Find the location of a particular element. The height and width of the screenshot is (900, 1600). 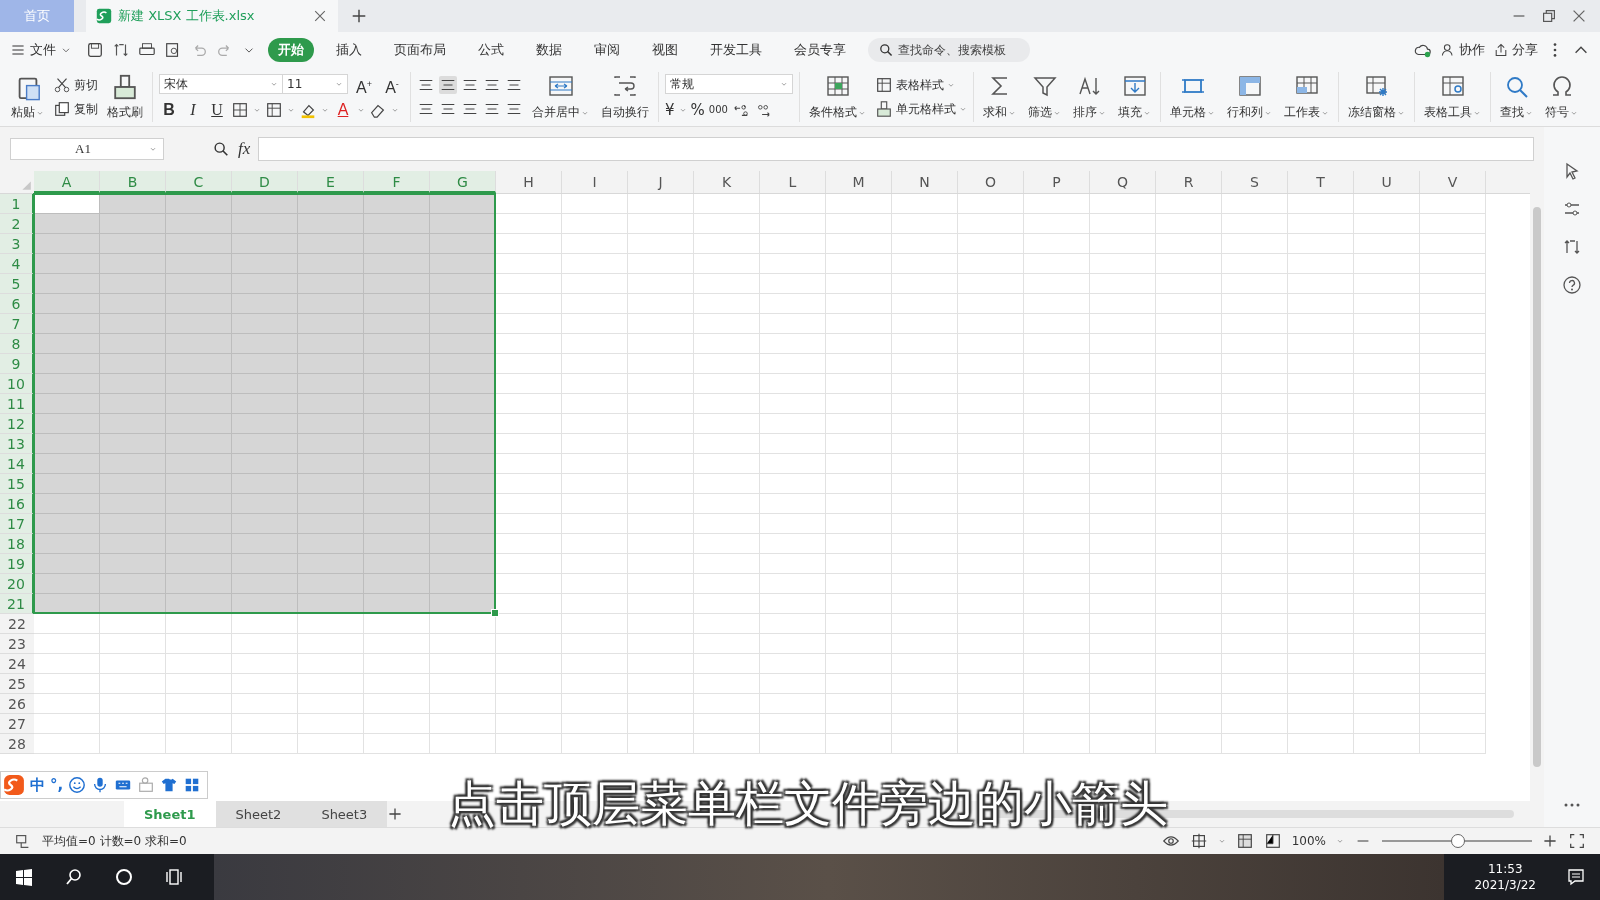

row-header: 6 is located at coordinates (17, 304).